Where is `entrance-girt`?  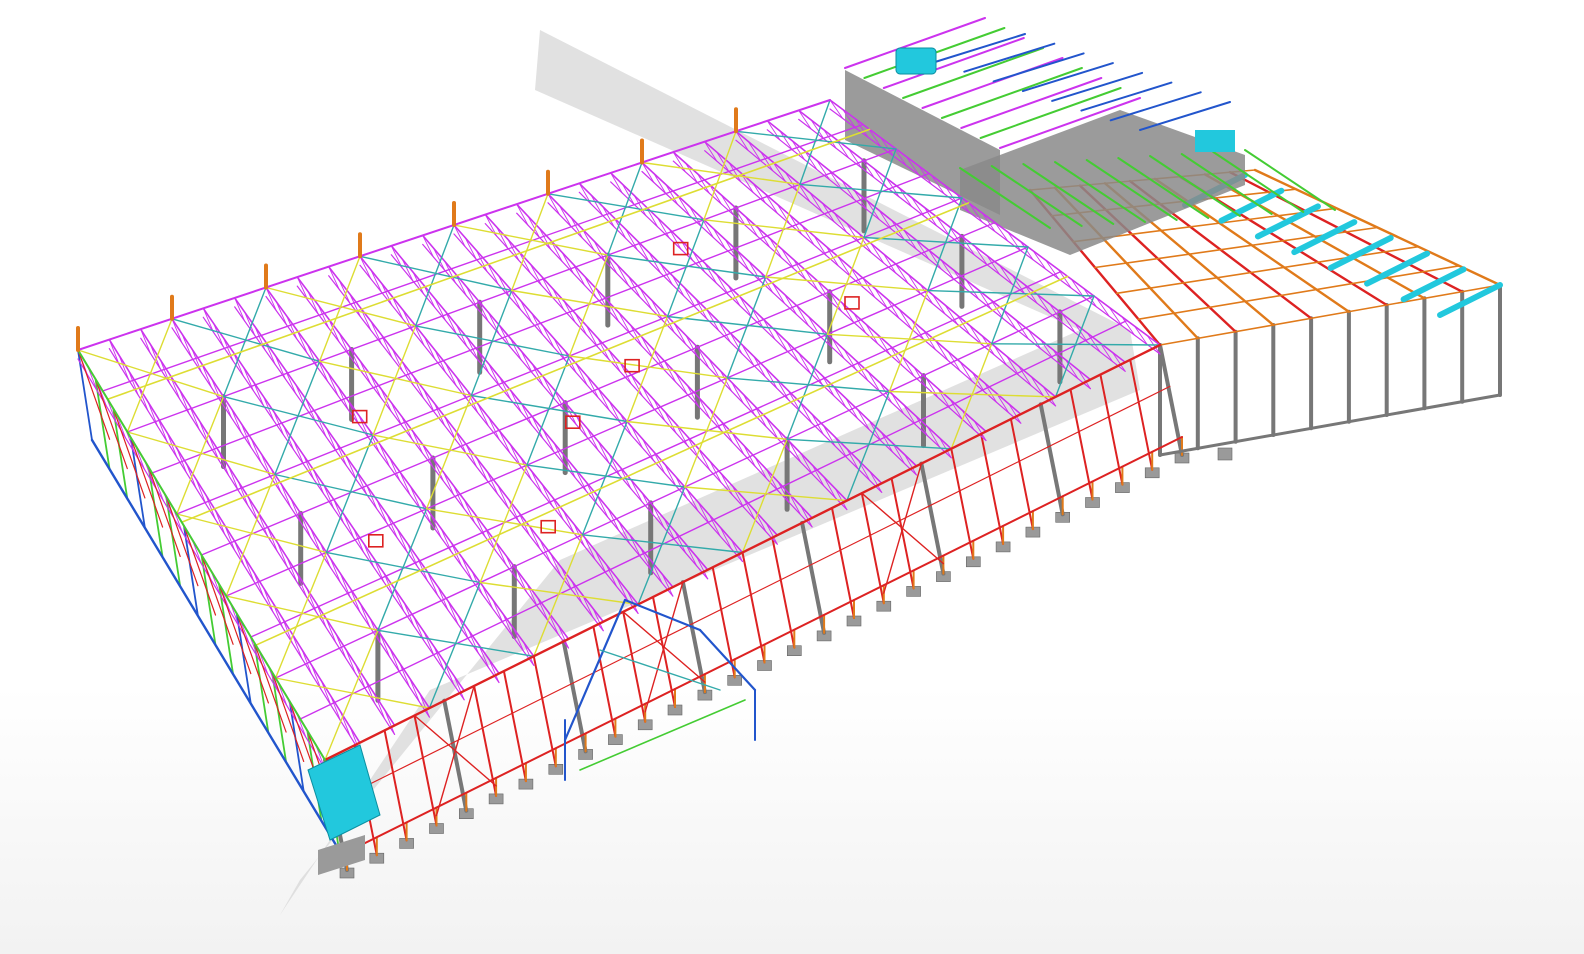
entrance-girt is located at coordinates (662, 735).